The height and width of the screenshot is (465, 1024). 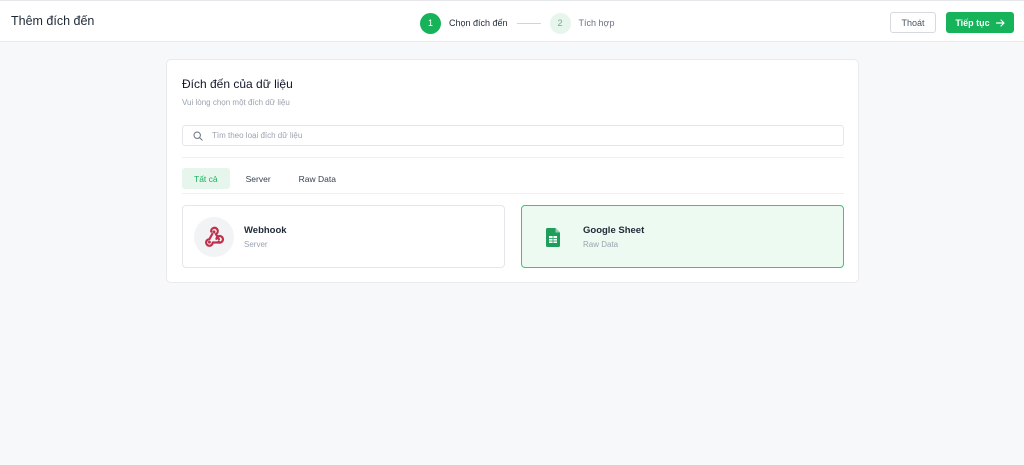 What do you see at coordinates (237, 84) in the screenshot?
I see `panel-title: Đích đến của dữ liệu` at bounding box center [237, 84].